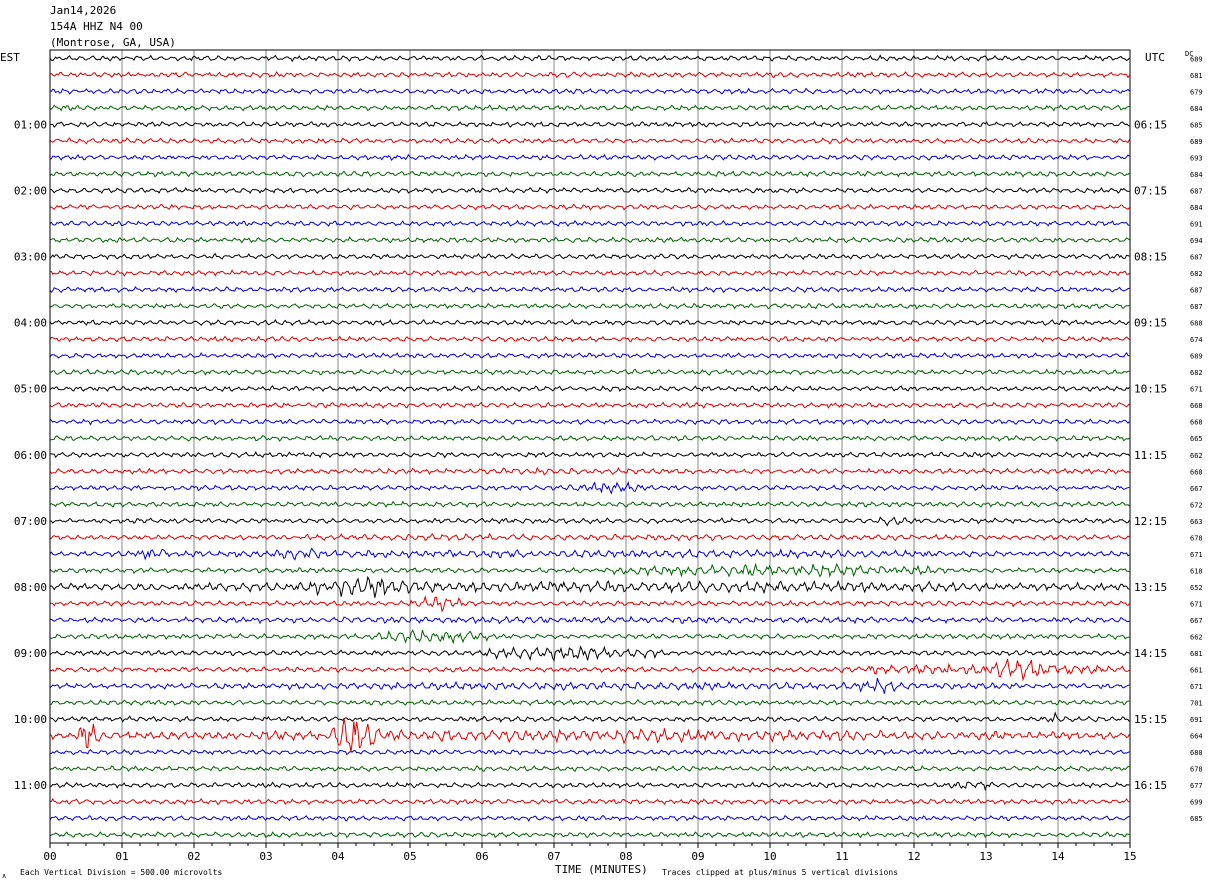 This screenshot has width=1210, height=886. Describe the element at coordinates (1129, 856) in the screenshot. I see `x-tick-label: 15` at that location.